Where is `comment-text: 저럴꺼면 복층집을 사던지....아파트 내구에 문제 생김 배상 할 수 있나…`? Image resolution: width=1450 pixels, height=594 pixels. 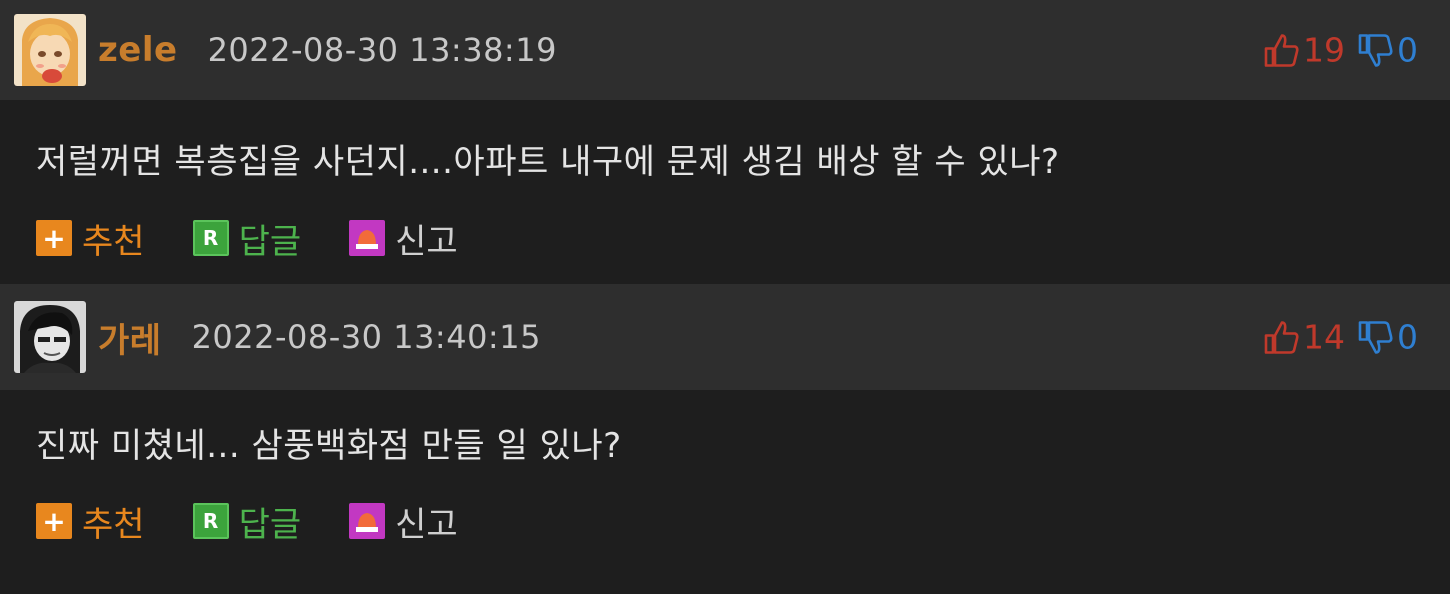
comment-text: 저럴꺼면 복층집을 사던지....아파트 내구에 문제 생김 배상 할 수 있나… is located at coordinates (548, 162).